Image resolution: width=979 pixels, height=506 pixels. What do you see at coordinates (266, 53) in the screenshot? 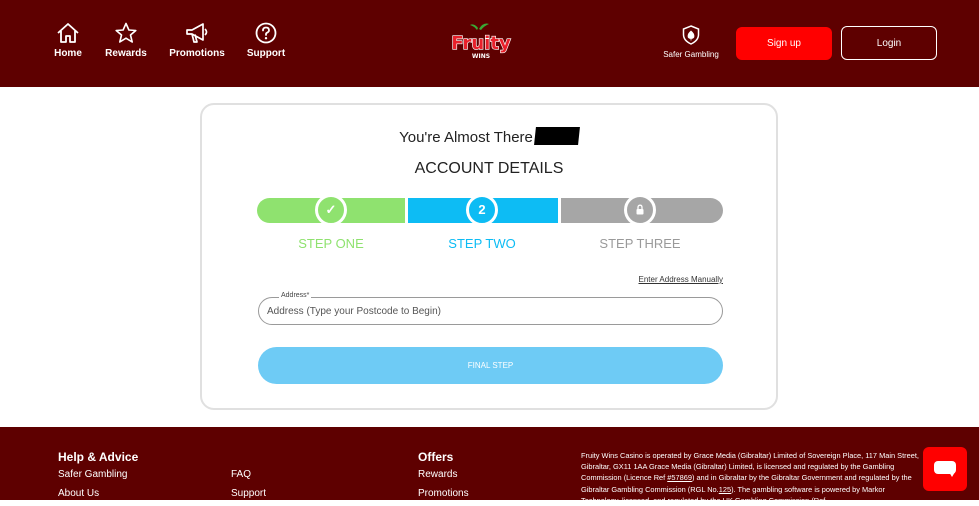
I see `nav-support-label: Support` at bounding box center [266, 53].